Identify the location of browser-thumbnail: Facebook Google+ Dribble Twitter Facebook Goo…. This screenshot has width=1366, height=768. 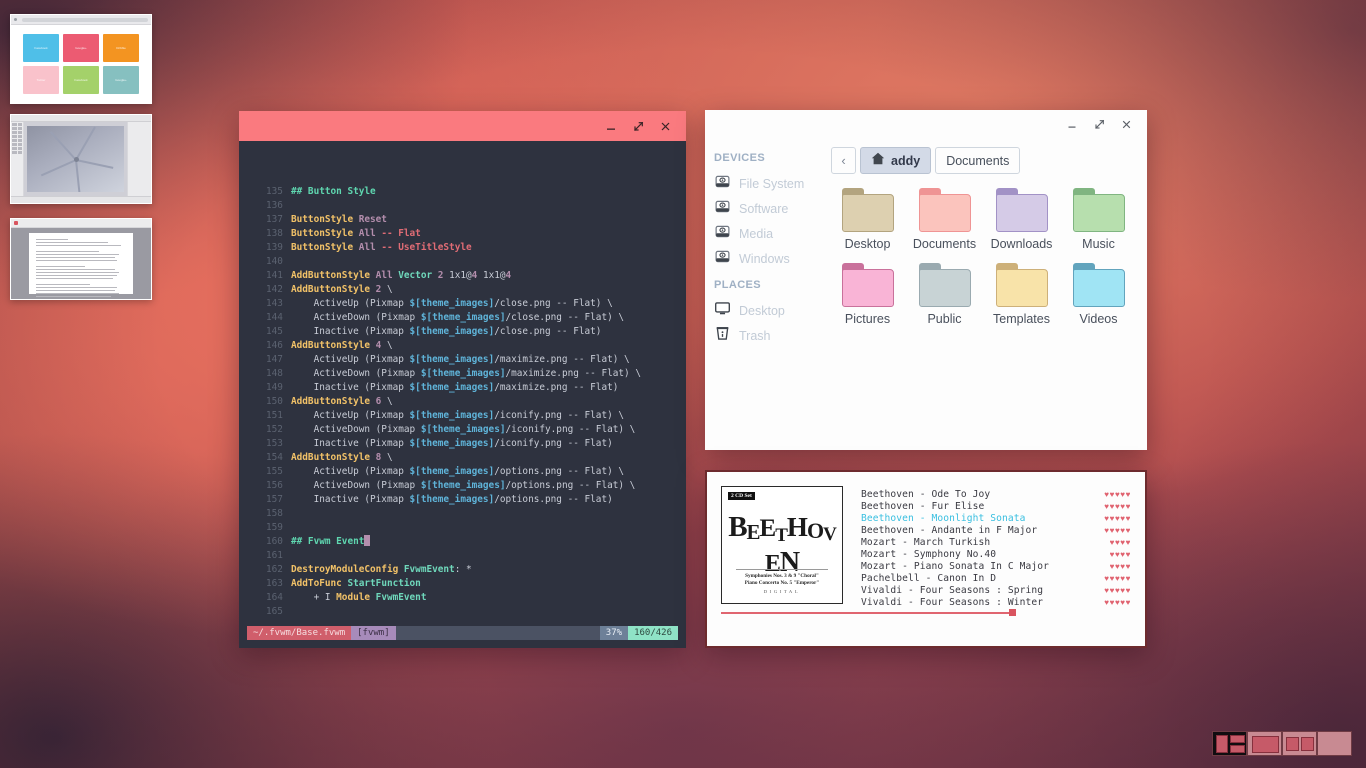
(81, 59).